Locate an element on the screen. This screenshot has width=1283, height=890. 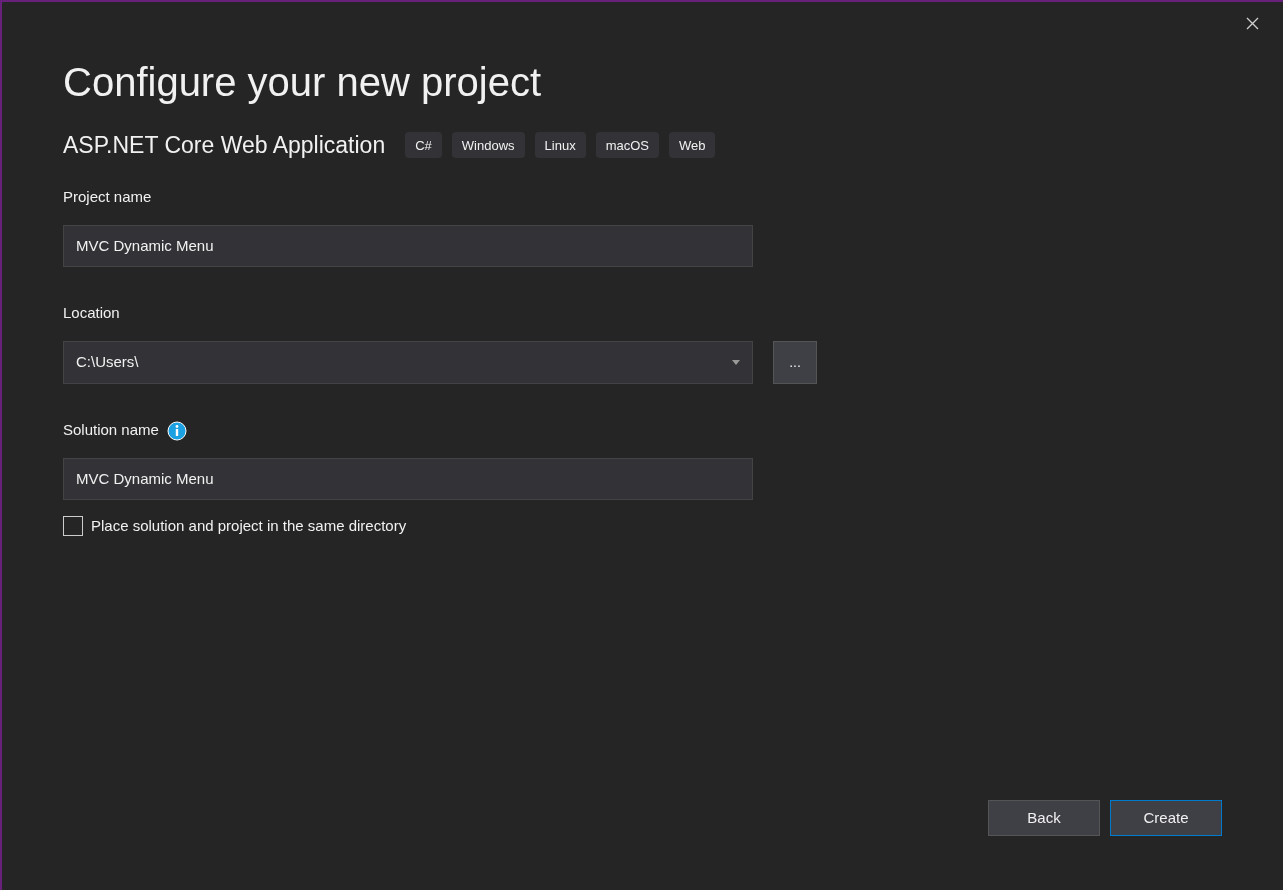
platform-tag: macOS is located at coordinates (627, 145).